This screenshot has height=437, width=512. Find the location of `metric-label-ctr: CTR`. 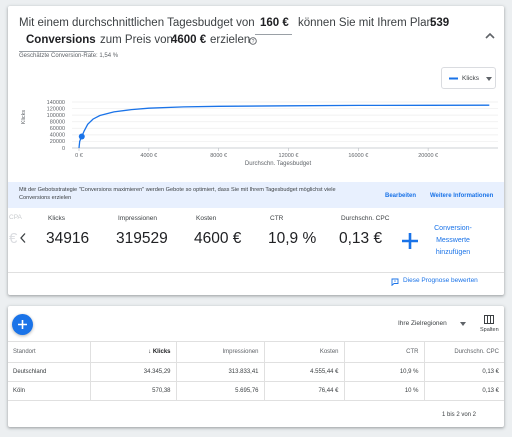

metric-label-ctr: CTR is located at coordinates (277, 218).